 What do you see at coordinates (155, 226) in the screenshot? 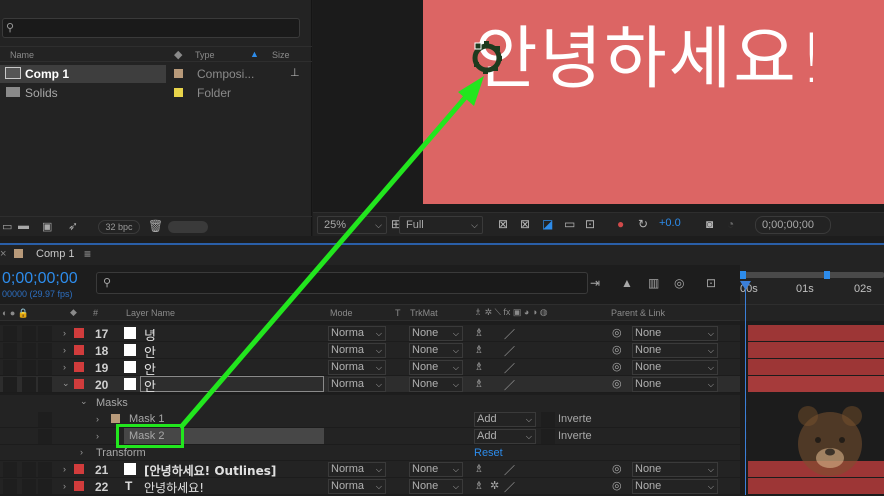
I see `trash-icon: 🗑` at bounding box center [155, 226].